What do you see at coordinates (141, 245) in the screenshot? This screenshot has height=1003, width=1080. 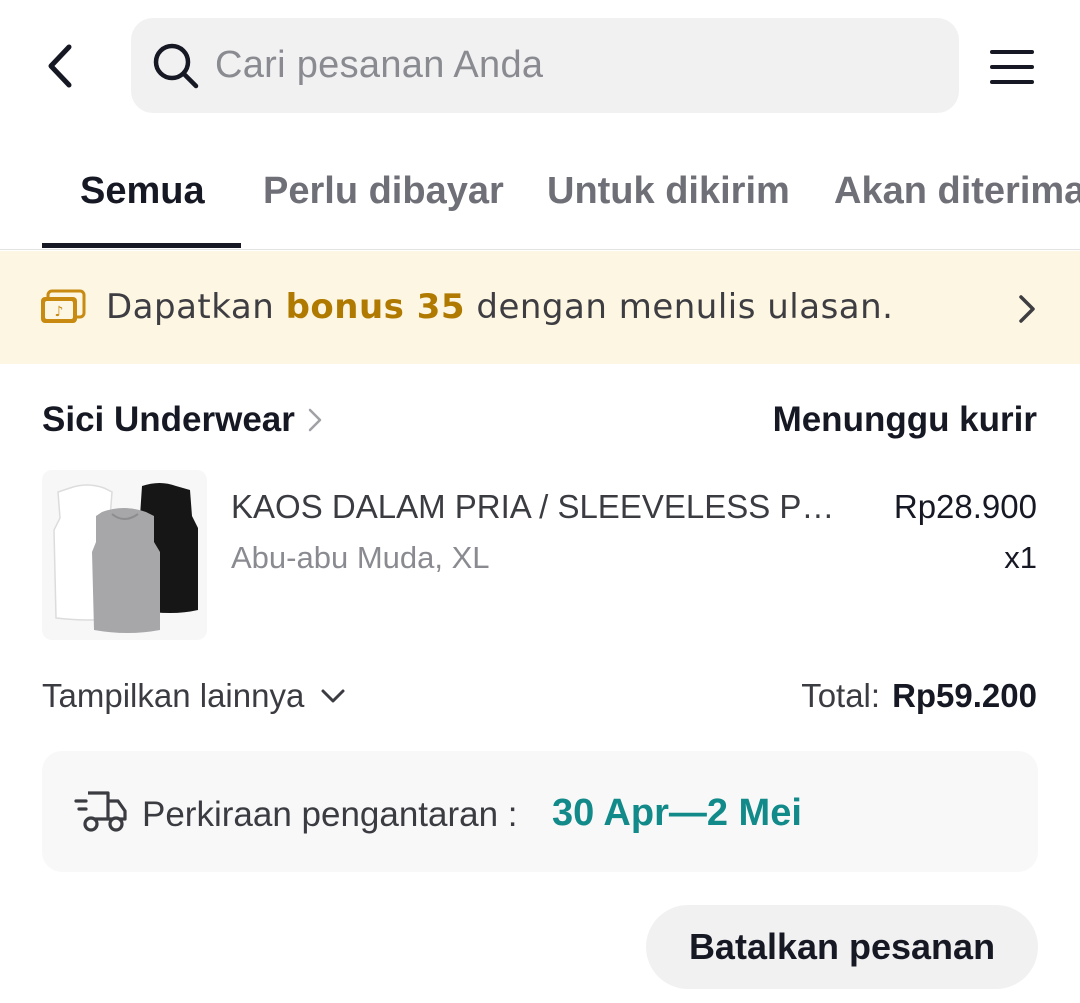 I see `active-tab-indicator` at bounding box center [141, 245].